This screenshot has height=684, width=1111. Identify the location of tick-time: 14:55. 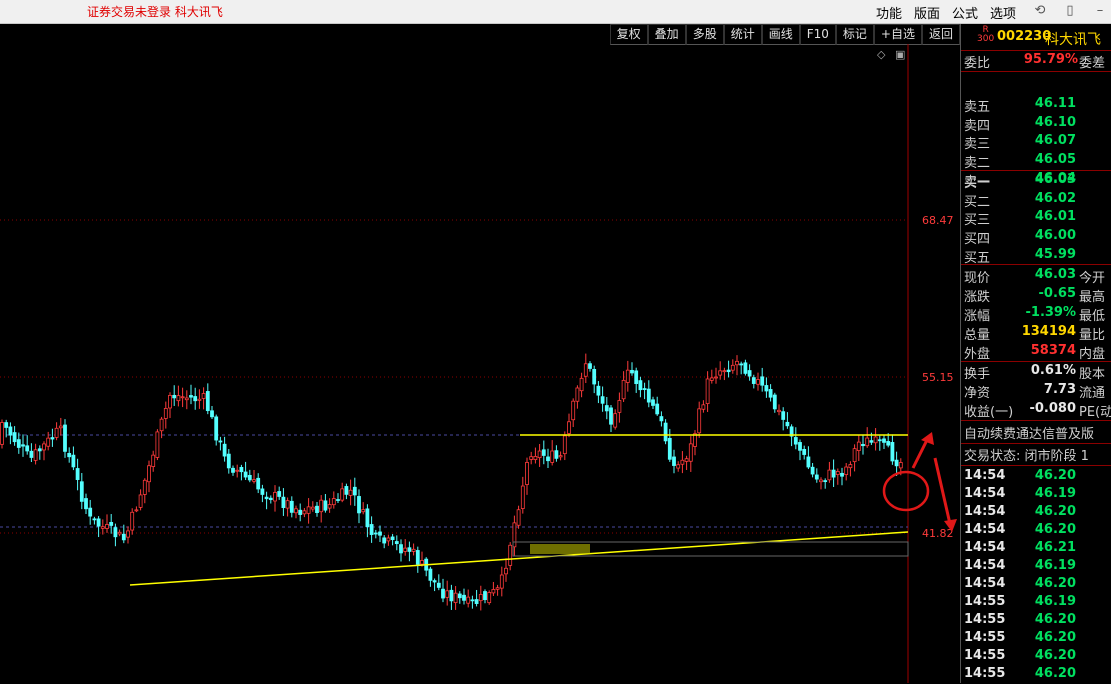
(985, 619).